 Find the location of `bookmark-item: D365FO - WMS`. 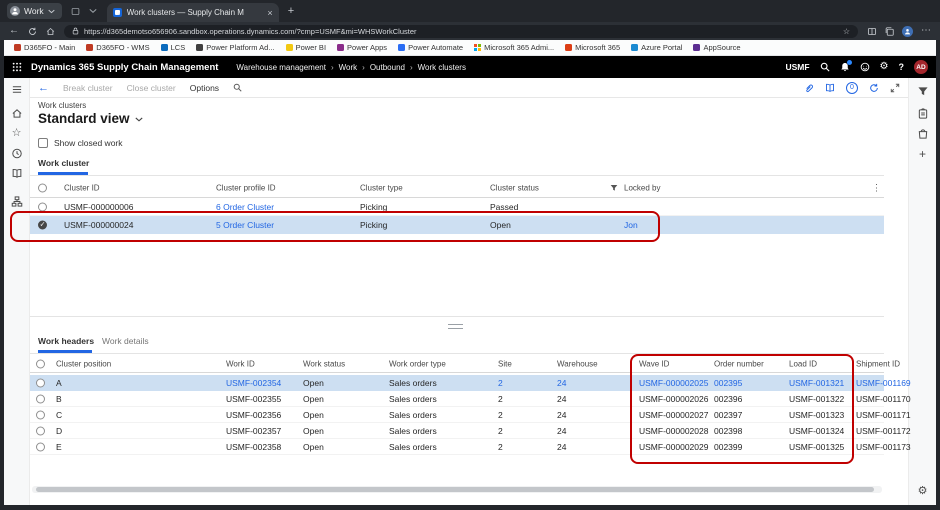

bookmark-item: D365FO - WMS is located at coordinates (118, 47).